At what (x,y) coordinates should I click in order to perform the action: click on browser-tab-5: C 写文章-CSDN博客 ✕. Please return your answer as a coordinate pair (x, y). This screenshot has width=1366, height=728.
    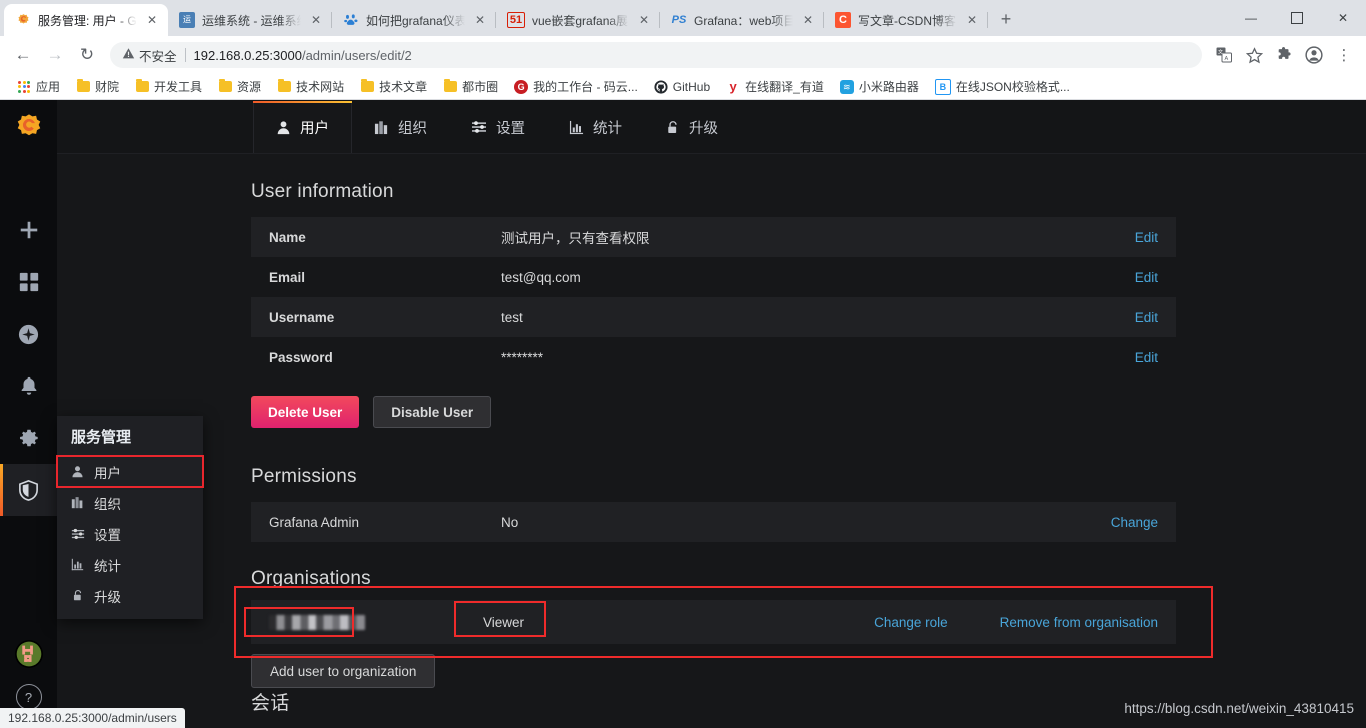
    Looking at the image, I should click on (906, 20).